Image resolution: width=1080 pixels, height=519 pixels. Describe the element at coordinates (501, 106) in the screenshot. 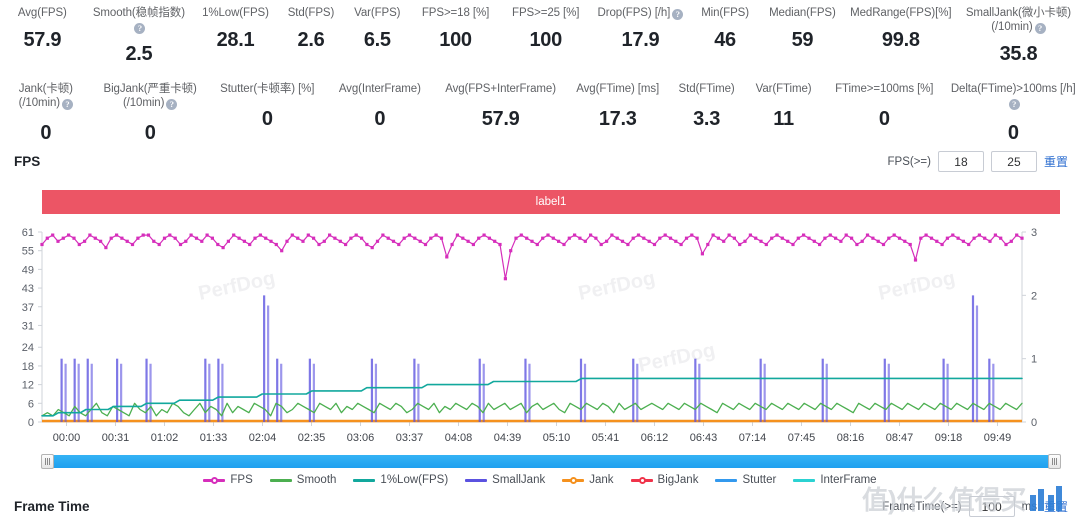

I see `stat-cell: Avg(FPS+InterFrame) 57.9` at that location.